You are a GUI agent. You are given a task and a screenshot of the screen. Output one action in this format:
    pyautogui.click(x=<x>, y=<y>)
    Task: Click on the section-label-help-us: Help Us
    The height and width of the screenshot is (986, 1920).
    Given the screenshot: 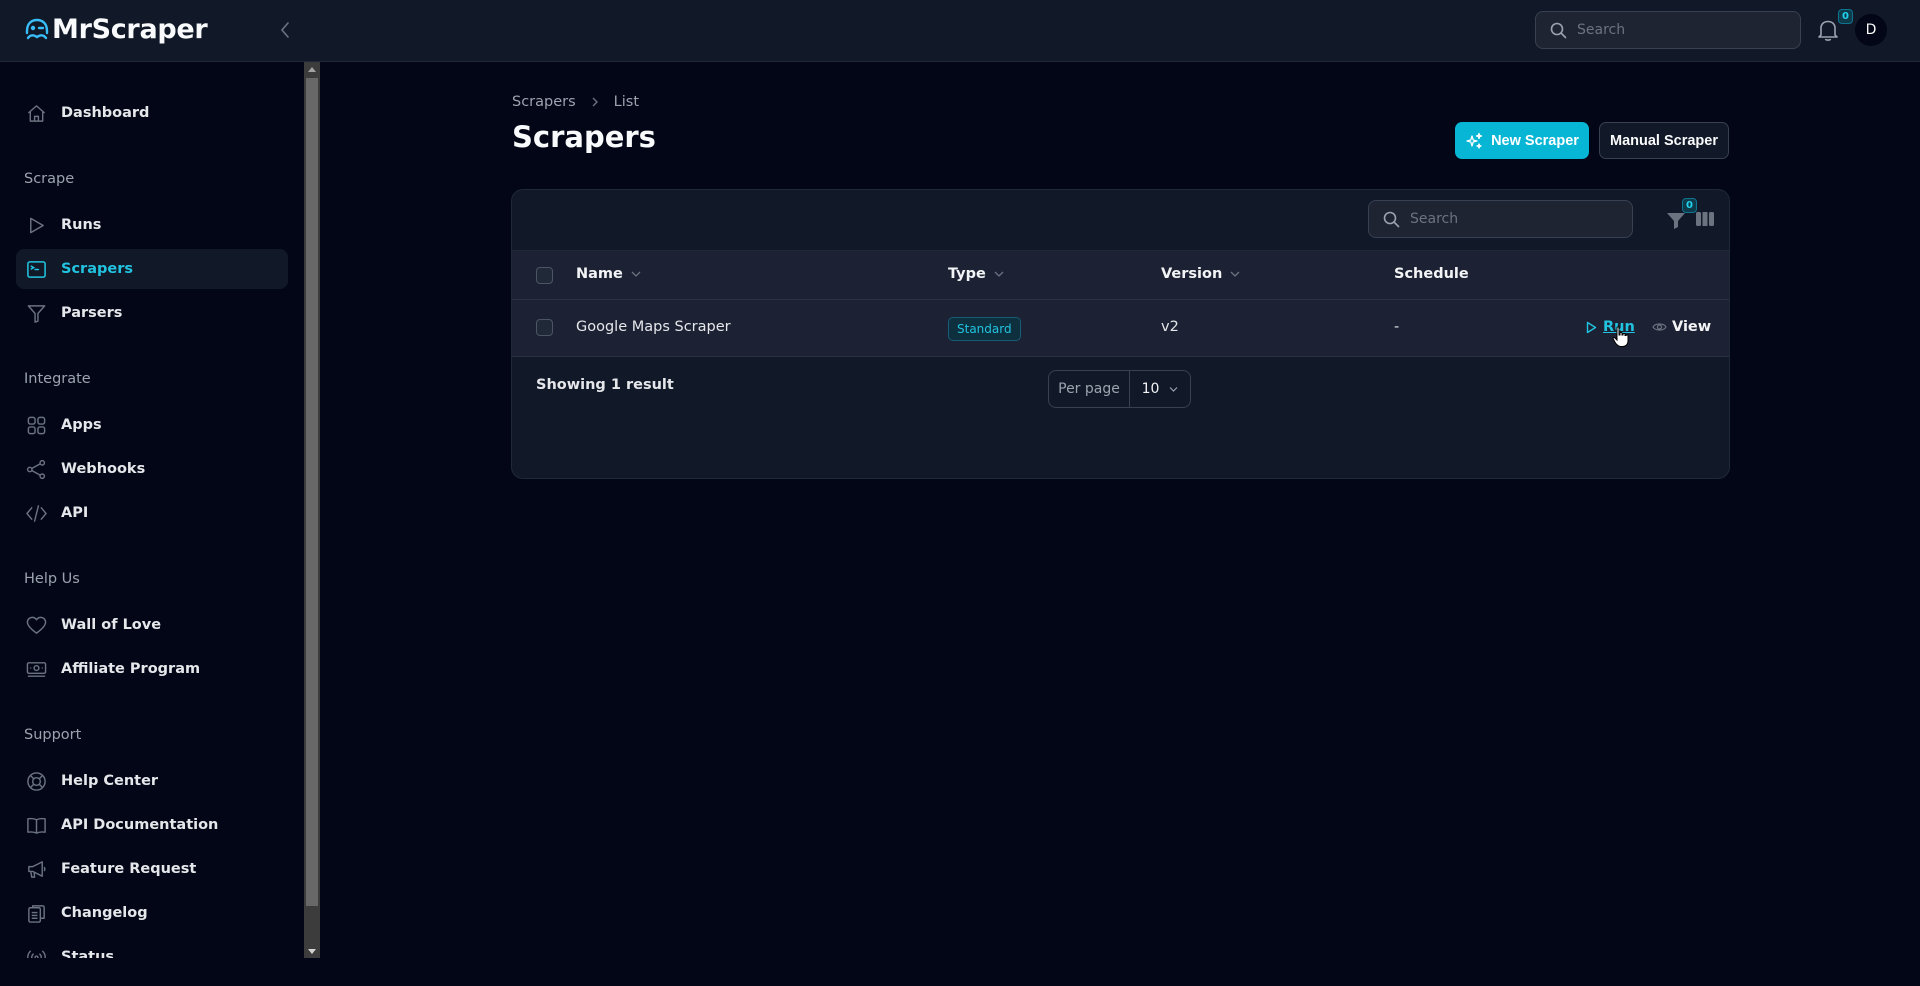 What is the action you would take?
    pyautogui.click(x=52, y=579)
    